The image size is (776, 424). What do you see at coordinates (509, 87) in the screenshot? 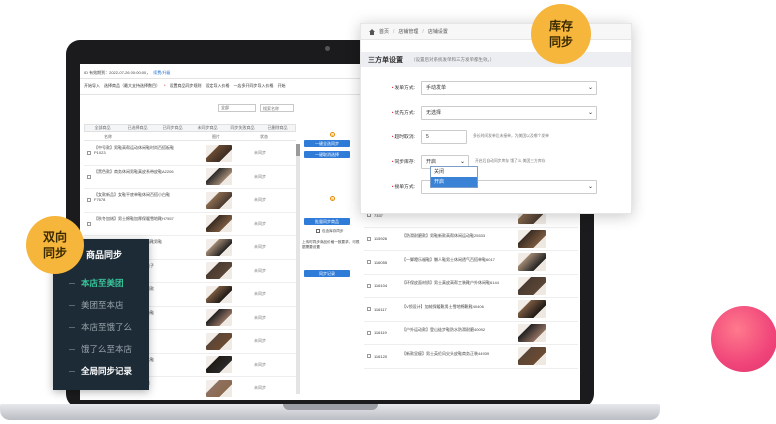
I see `dispatch-mode-select: 手动发单 ⌄` at bounding box center [509, 87].